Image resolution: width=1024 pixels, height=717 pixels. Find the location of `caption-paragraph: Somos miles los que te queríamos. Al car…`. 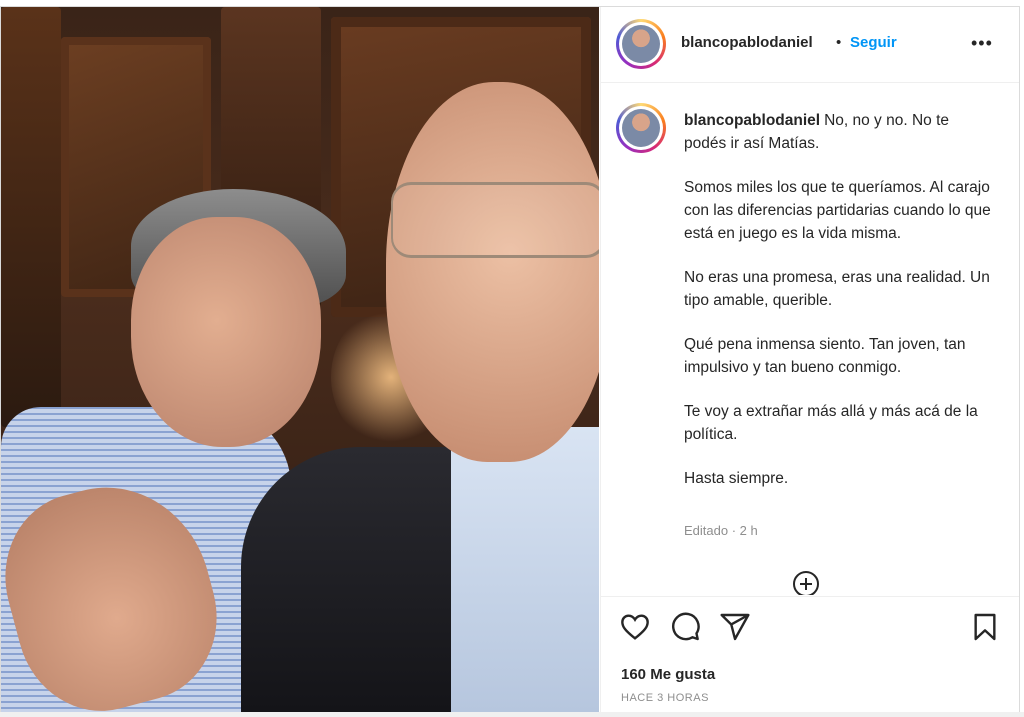

caption-paragraph: Somos miles los que te queríamos. Al car… is located at coordinates (837, 210).